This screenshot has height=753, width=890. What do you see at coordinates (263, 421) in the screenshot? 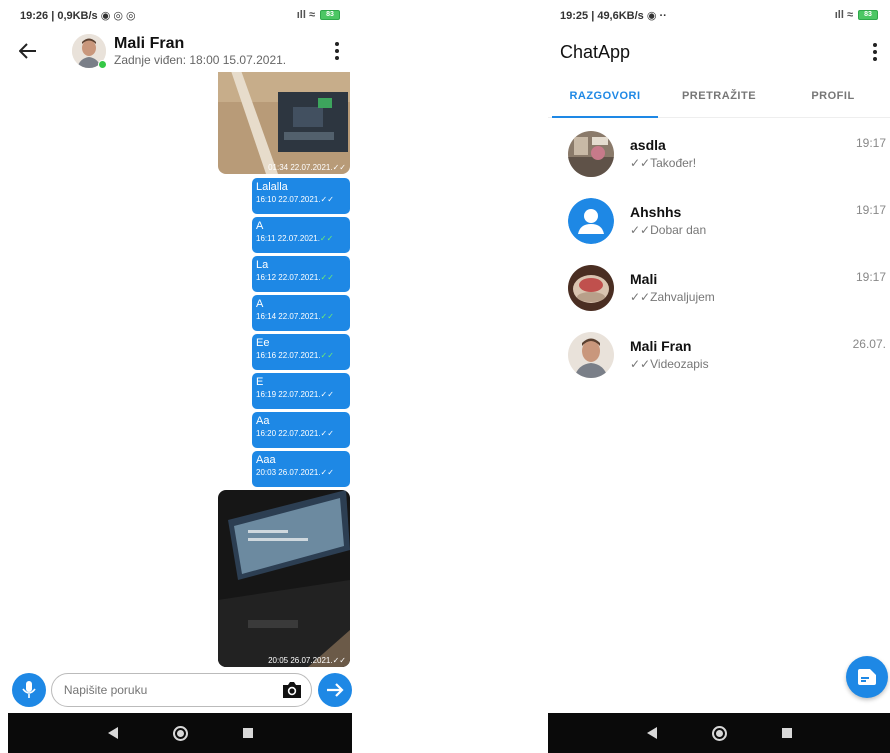
I see `message-text: Aa` at bounding box center [263, 421].